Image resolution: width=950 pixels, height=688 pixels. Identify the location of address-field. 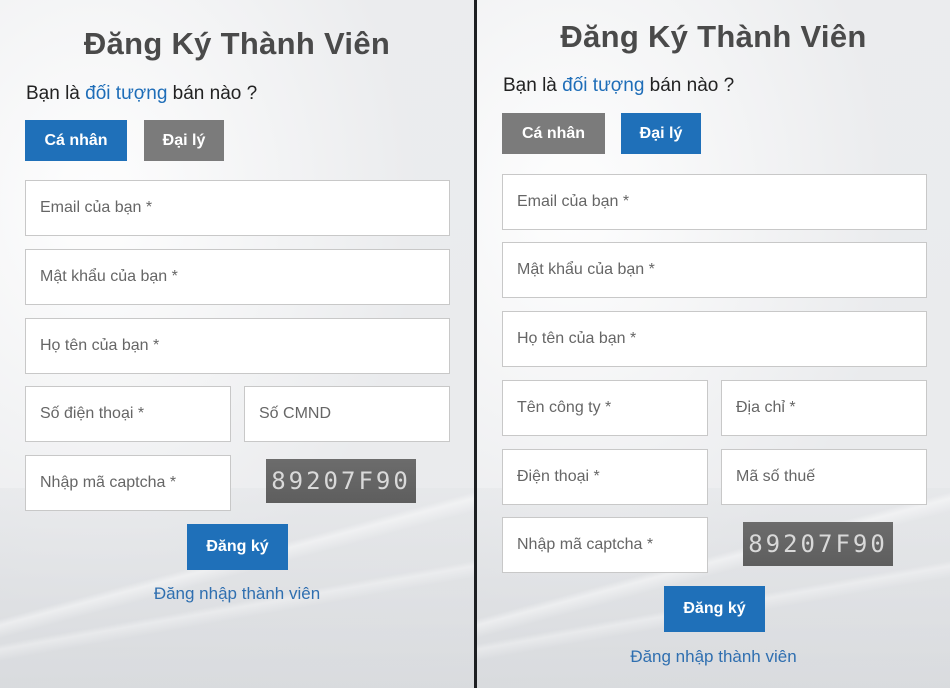
(824, 408).